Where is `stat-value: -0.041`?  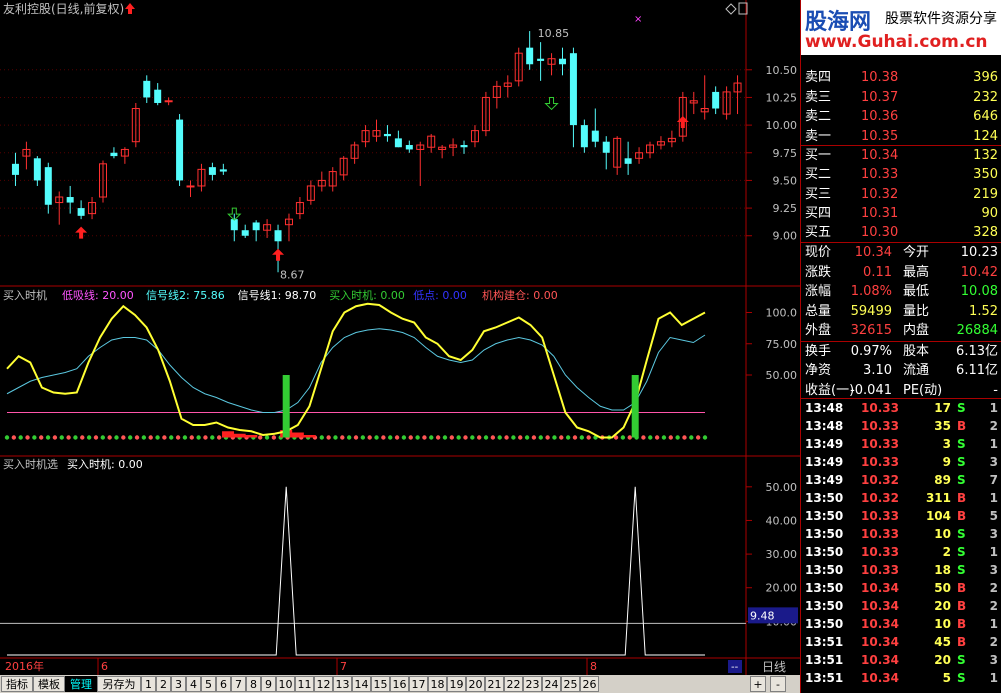 stat-value: -0.041 is located at coordinates (871, 390).